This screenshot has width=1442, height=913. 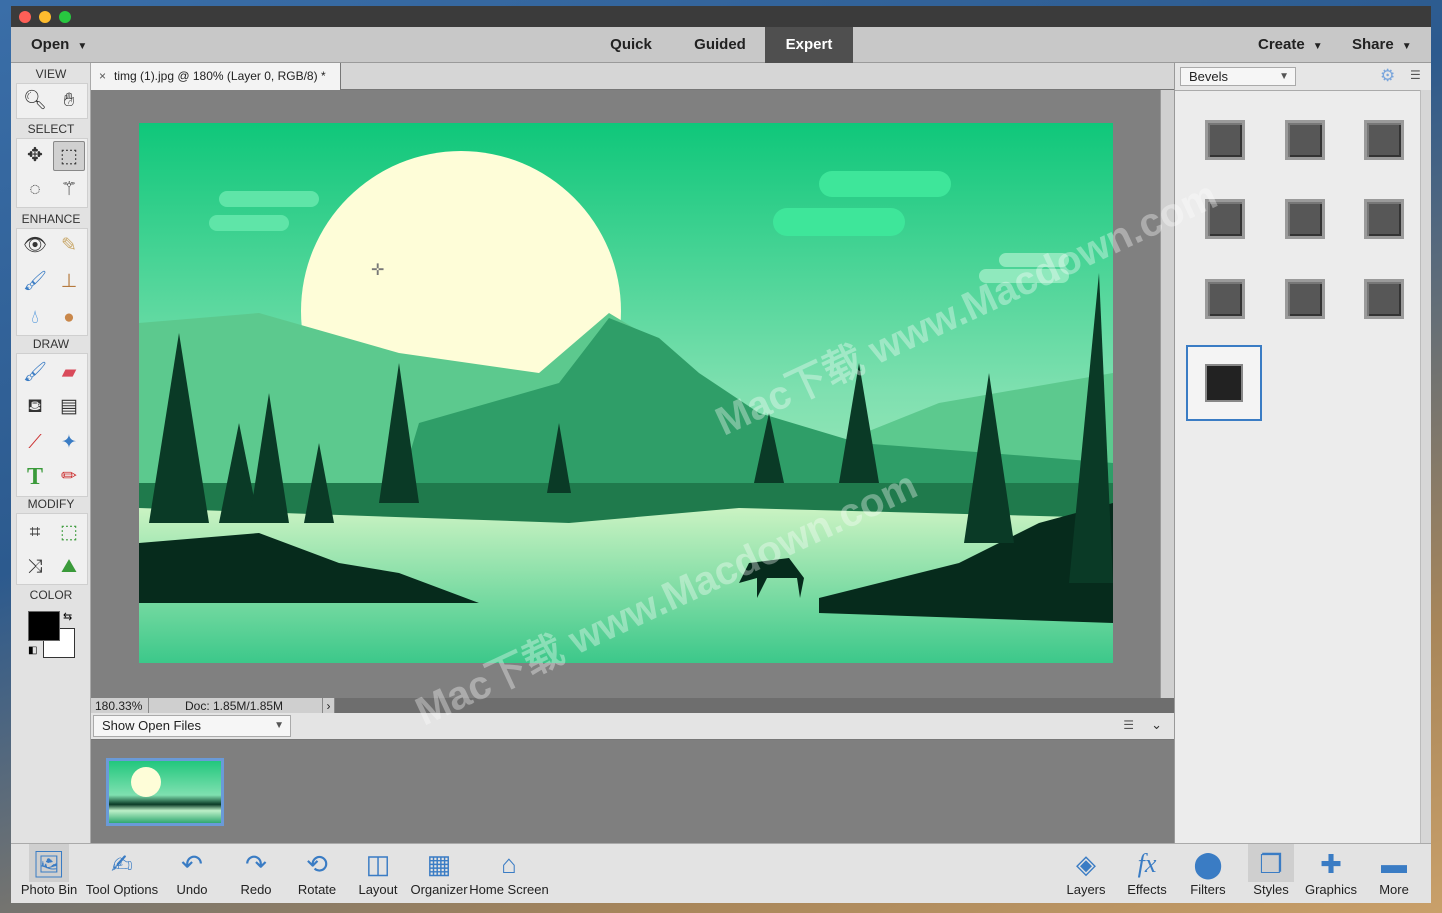 I want to click on label: Undo, so click(x=192, y=889).